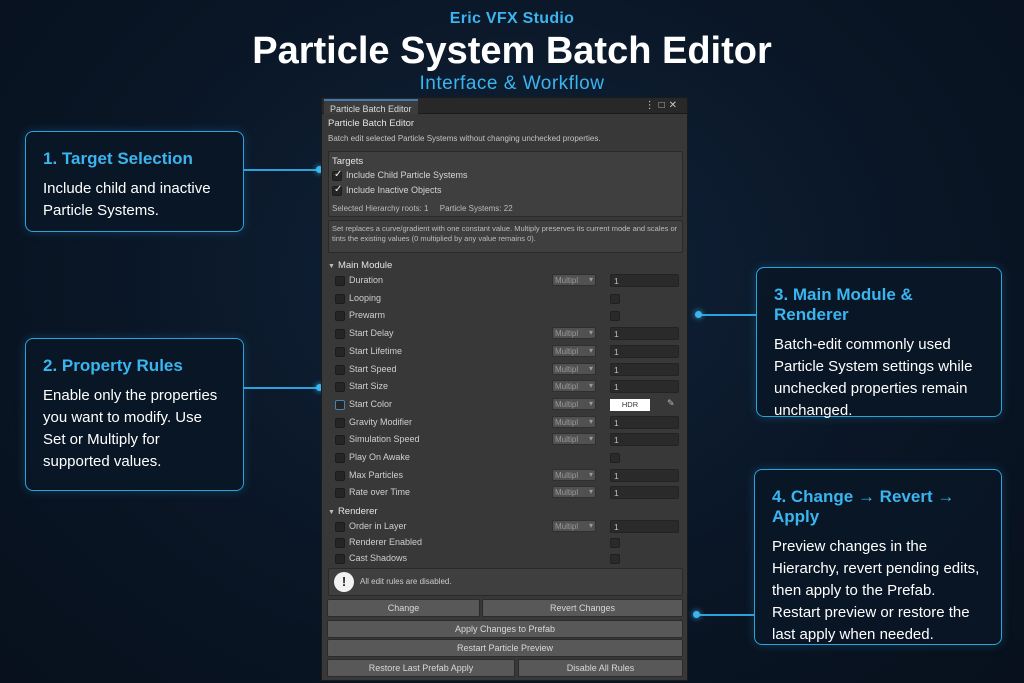  Describe the element at coordinates (600, 668) in the screenshot. I see `disable-all-rules-button: Disable All Rules` at that location.